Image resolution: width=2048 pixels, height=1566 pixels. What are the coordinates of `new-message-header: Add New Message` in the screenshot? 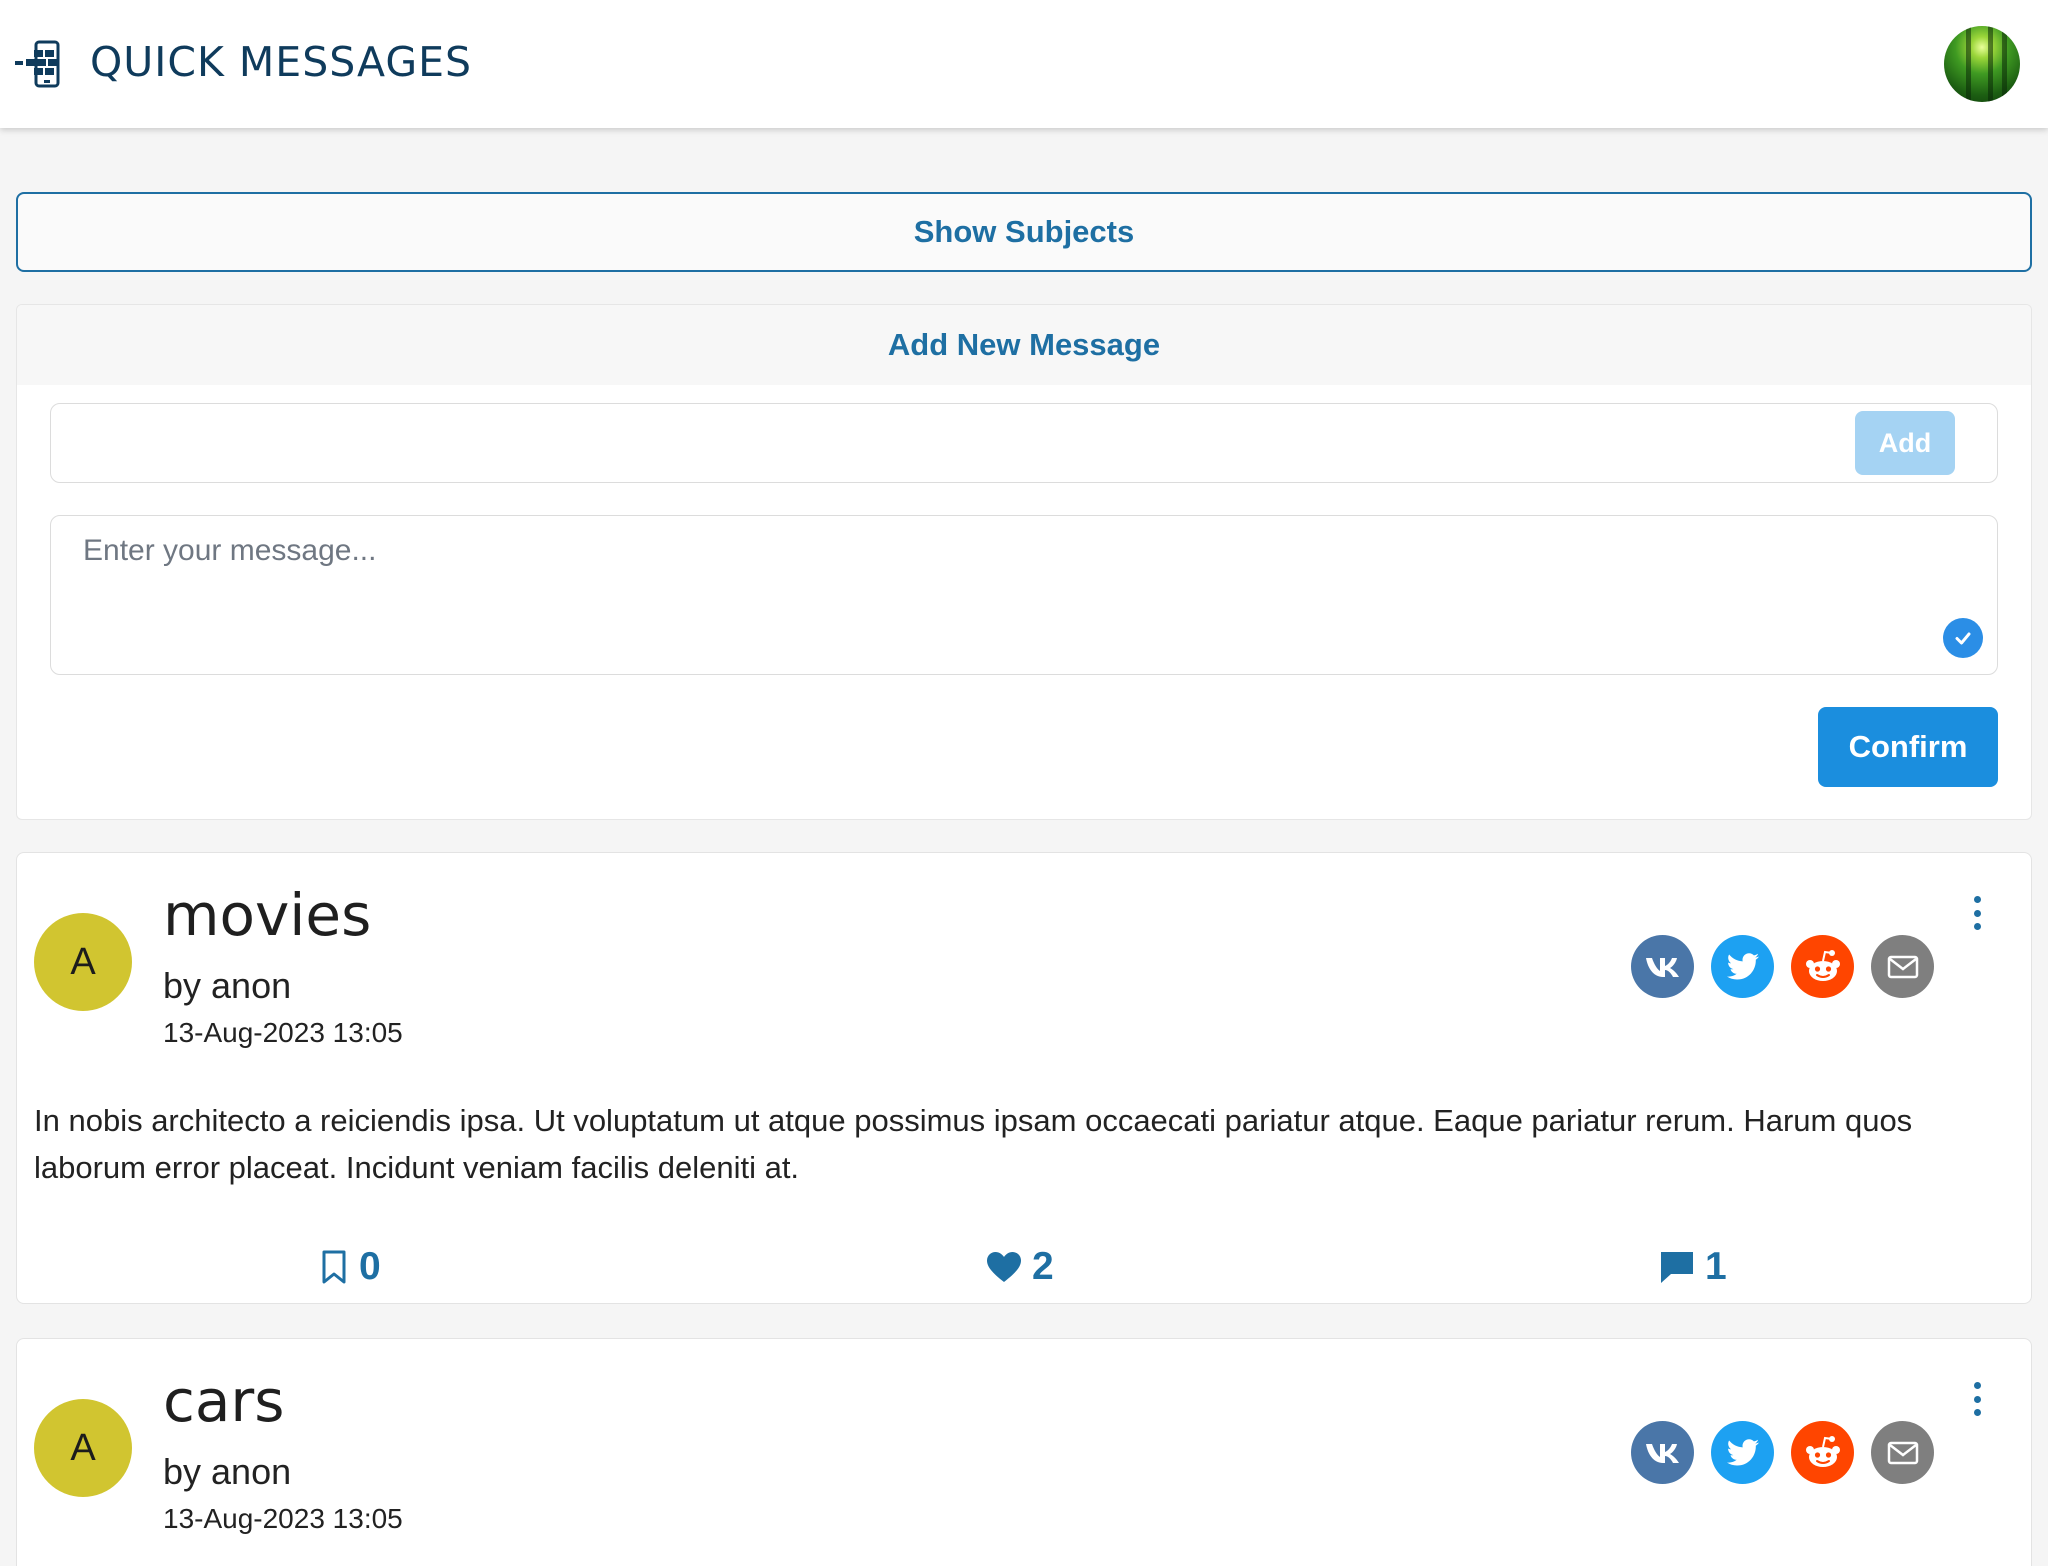 It's located at (1024, 345).